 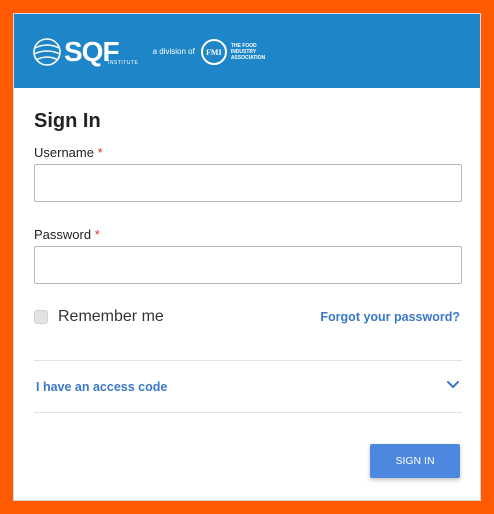 I want to click on fmi-logo-name: THE FOOD INDUSTRY ASSOCIATION, so click(x=248, y=52).